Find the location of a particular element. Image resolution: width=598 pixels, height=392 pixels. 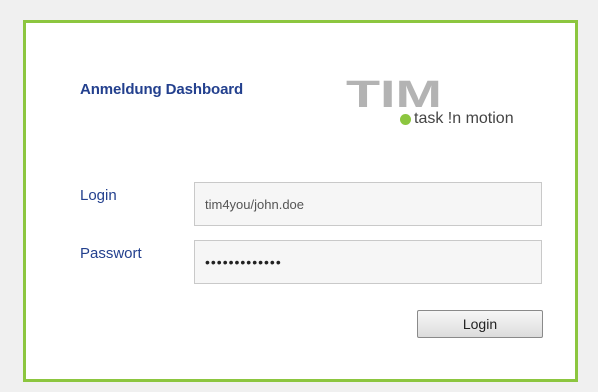

tim-logo-text: TIM is located at coordinates (394, 94).